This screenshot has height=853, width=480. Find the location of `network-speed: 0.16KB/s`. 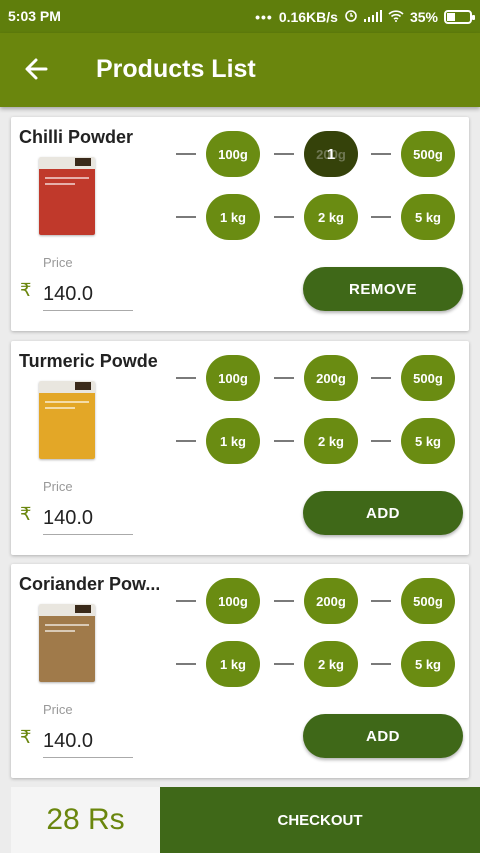

network-speed: 0.16KB/s is located at coordinates (308, 16).